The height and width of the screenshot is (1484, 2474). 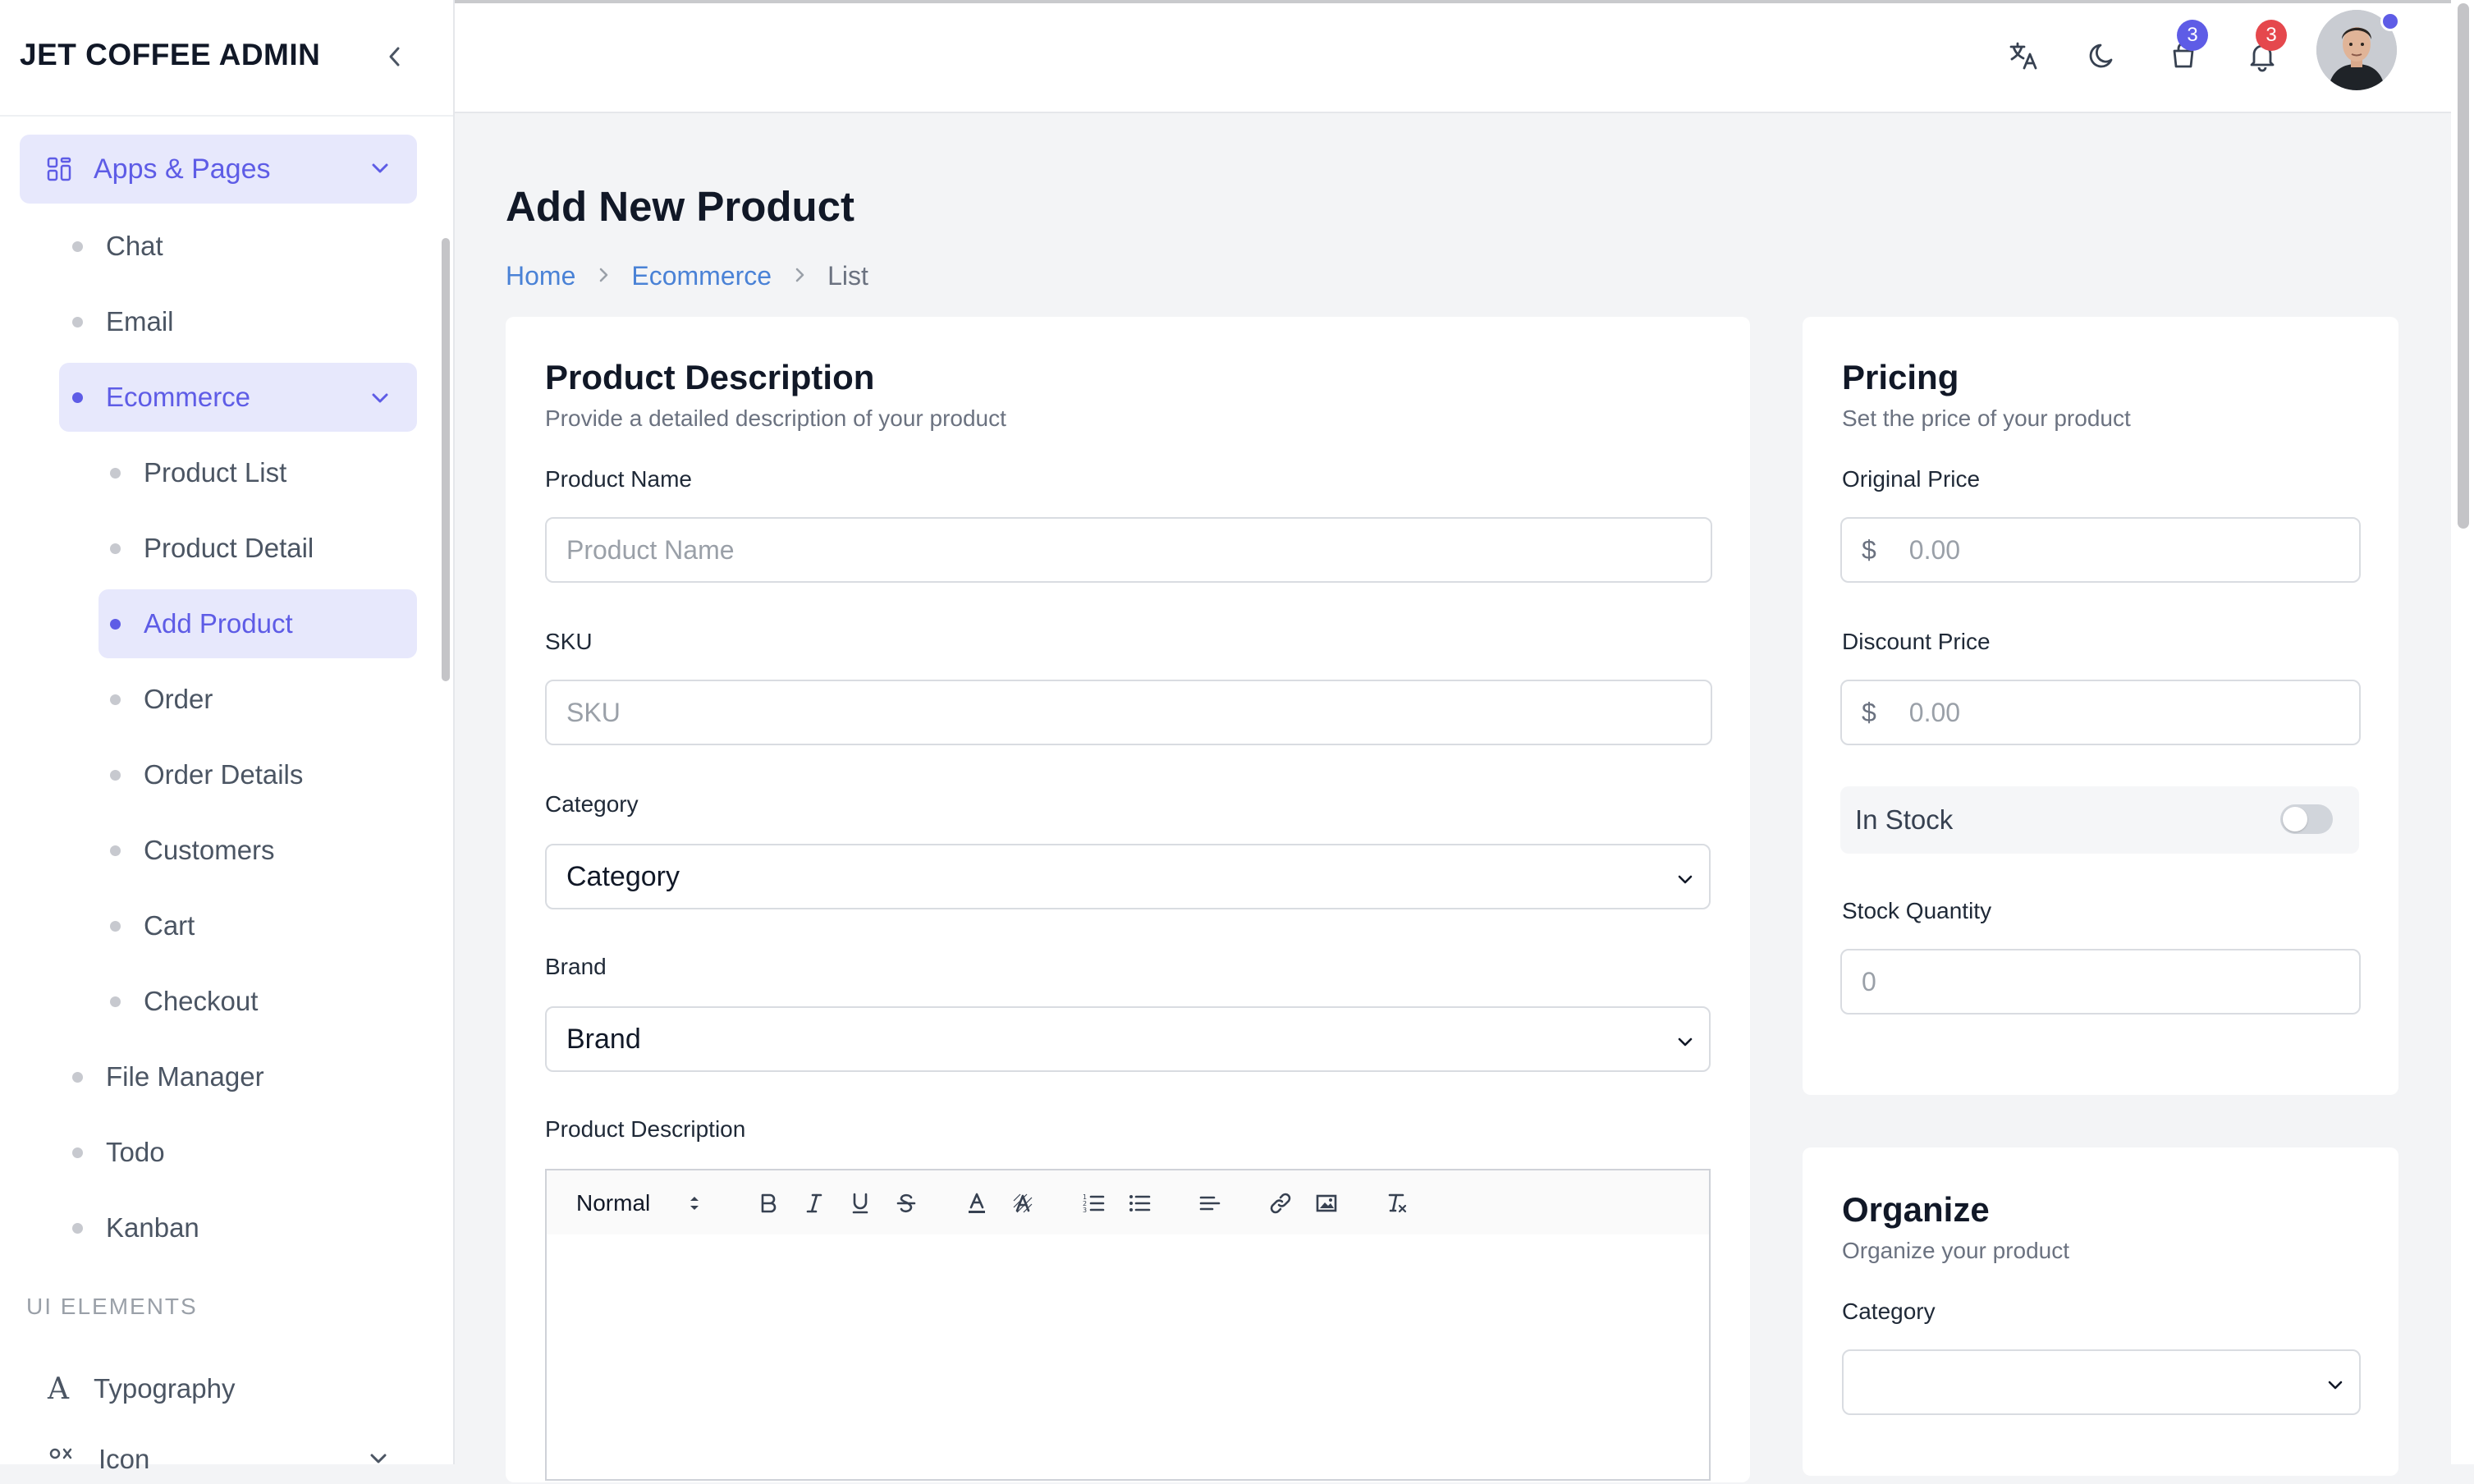 What do you see at coordinates (1900, 377) in the screenshot?
I see `pricing-title: Pricing` at bounding box center [1900, 377].